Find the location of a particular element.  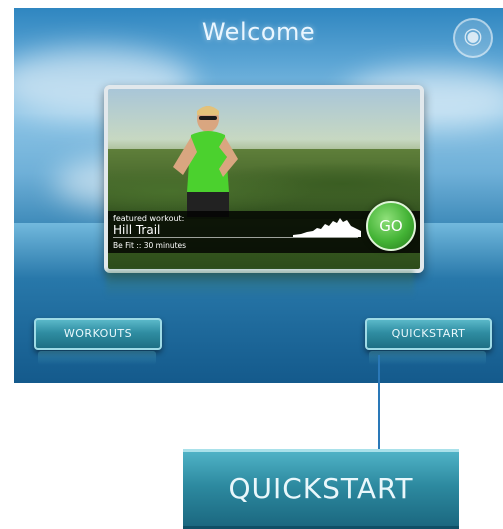

workout-name: Hill Trail is located at coordinates (137, 230).